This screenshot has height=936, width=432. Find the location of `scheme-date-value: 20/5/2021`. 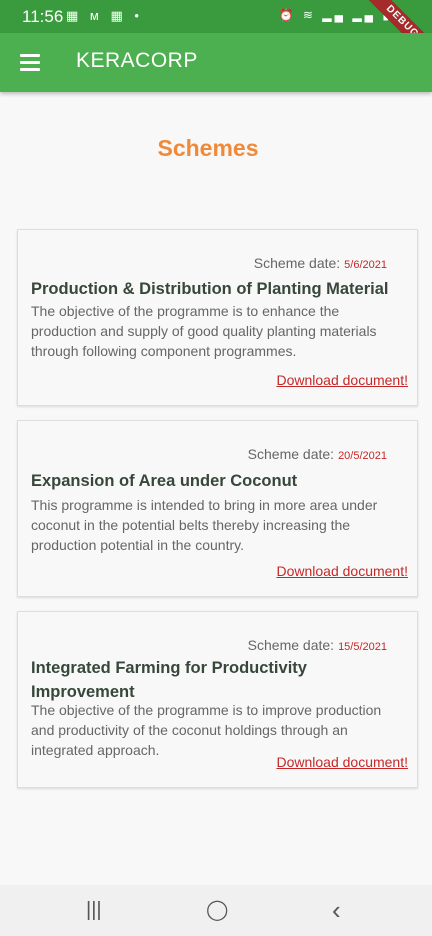

scheme-date-value: 20/5/2021 is located at coordinates (362, 456).